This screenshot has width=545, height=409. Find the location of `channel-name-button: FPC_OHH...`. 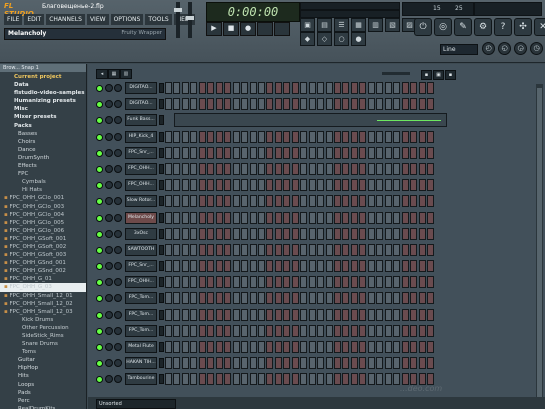

channel-name-button: FPC_OHH... is located at coordinates (141, 282).